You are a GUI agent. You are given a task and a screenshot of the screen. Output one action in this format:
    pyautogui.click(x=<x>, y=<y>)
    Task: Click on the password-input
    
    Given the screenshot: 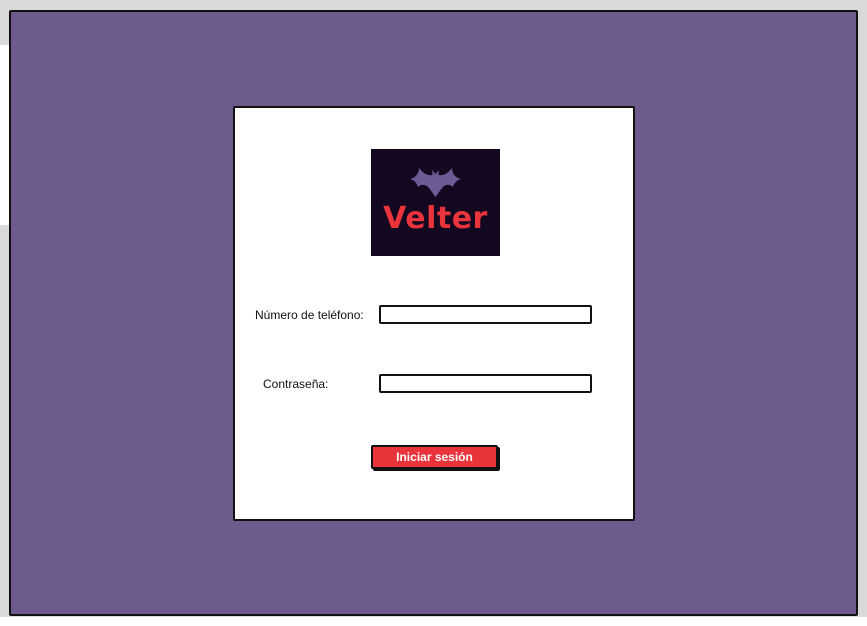 What is the action you would take?
    pyautogui.click(x=485, y=383)
    